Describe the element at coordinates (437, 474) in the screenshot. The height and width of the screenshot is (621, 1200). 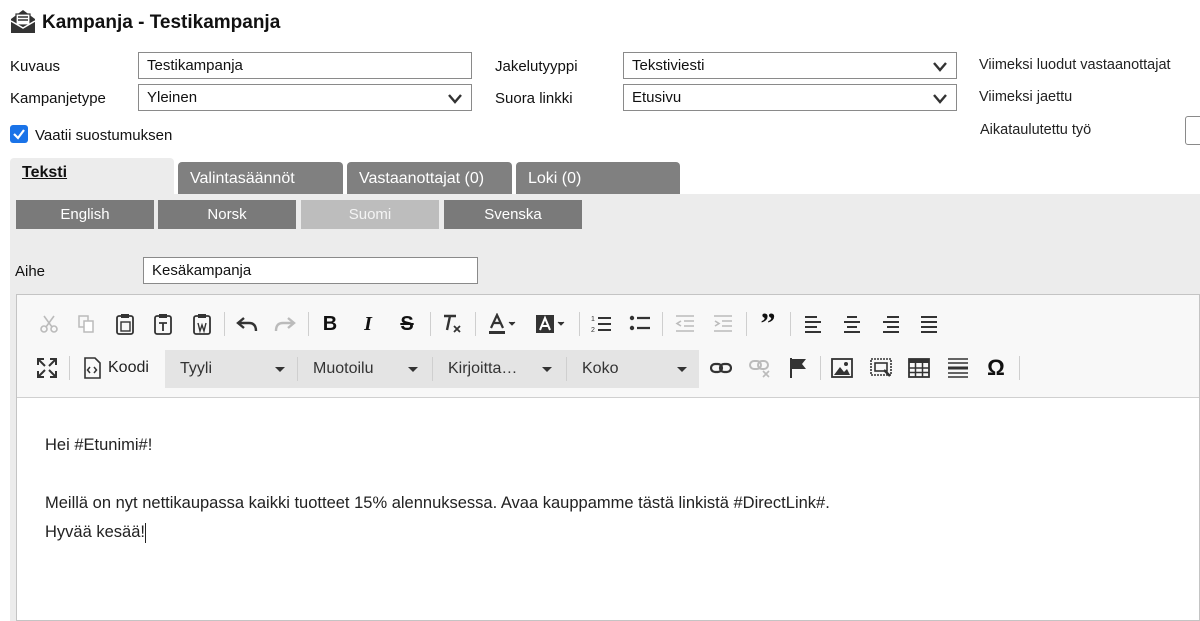
I see `content-line` at that location.